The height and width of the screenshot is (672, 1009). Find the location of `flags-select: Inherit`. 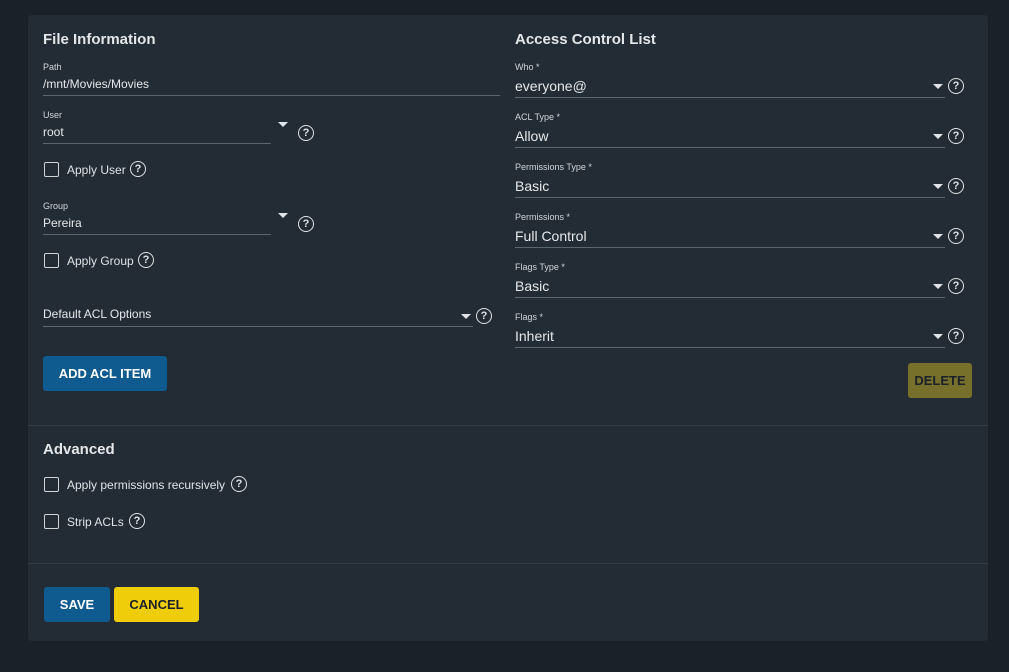

flags-select: Inherit is located at coordinates (534, 336).